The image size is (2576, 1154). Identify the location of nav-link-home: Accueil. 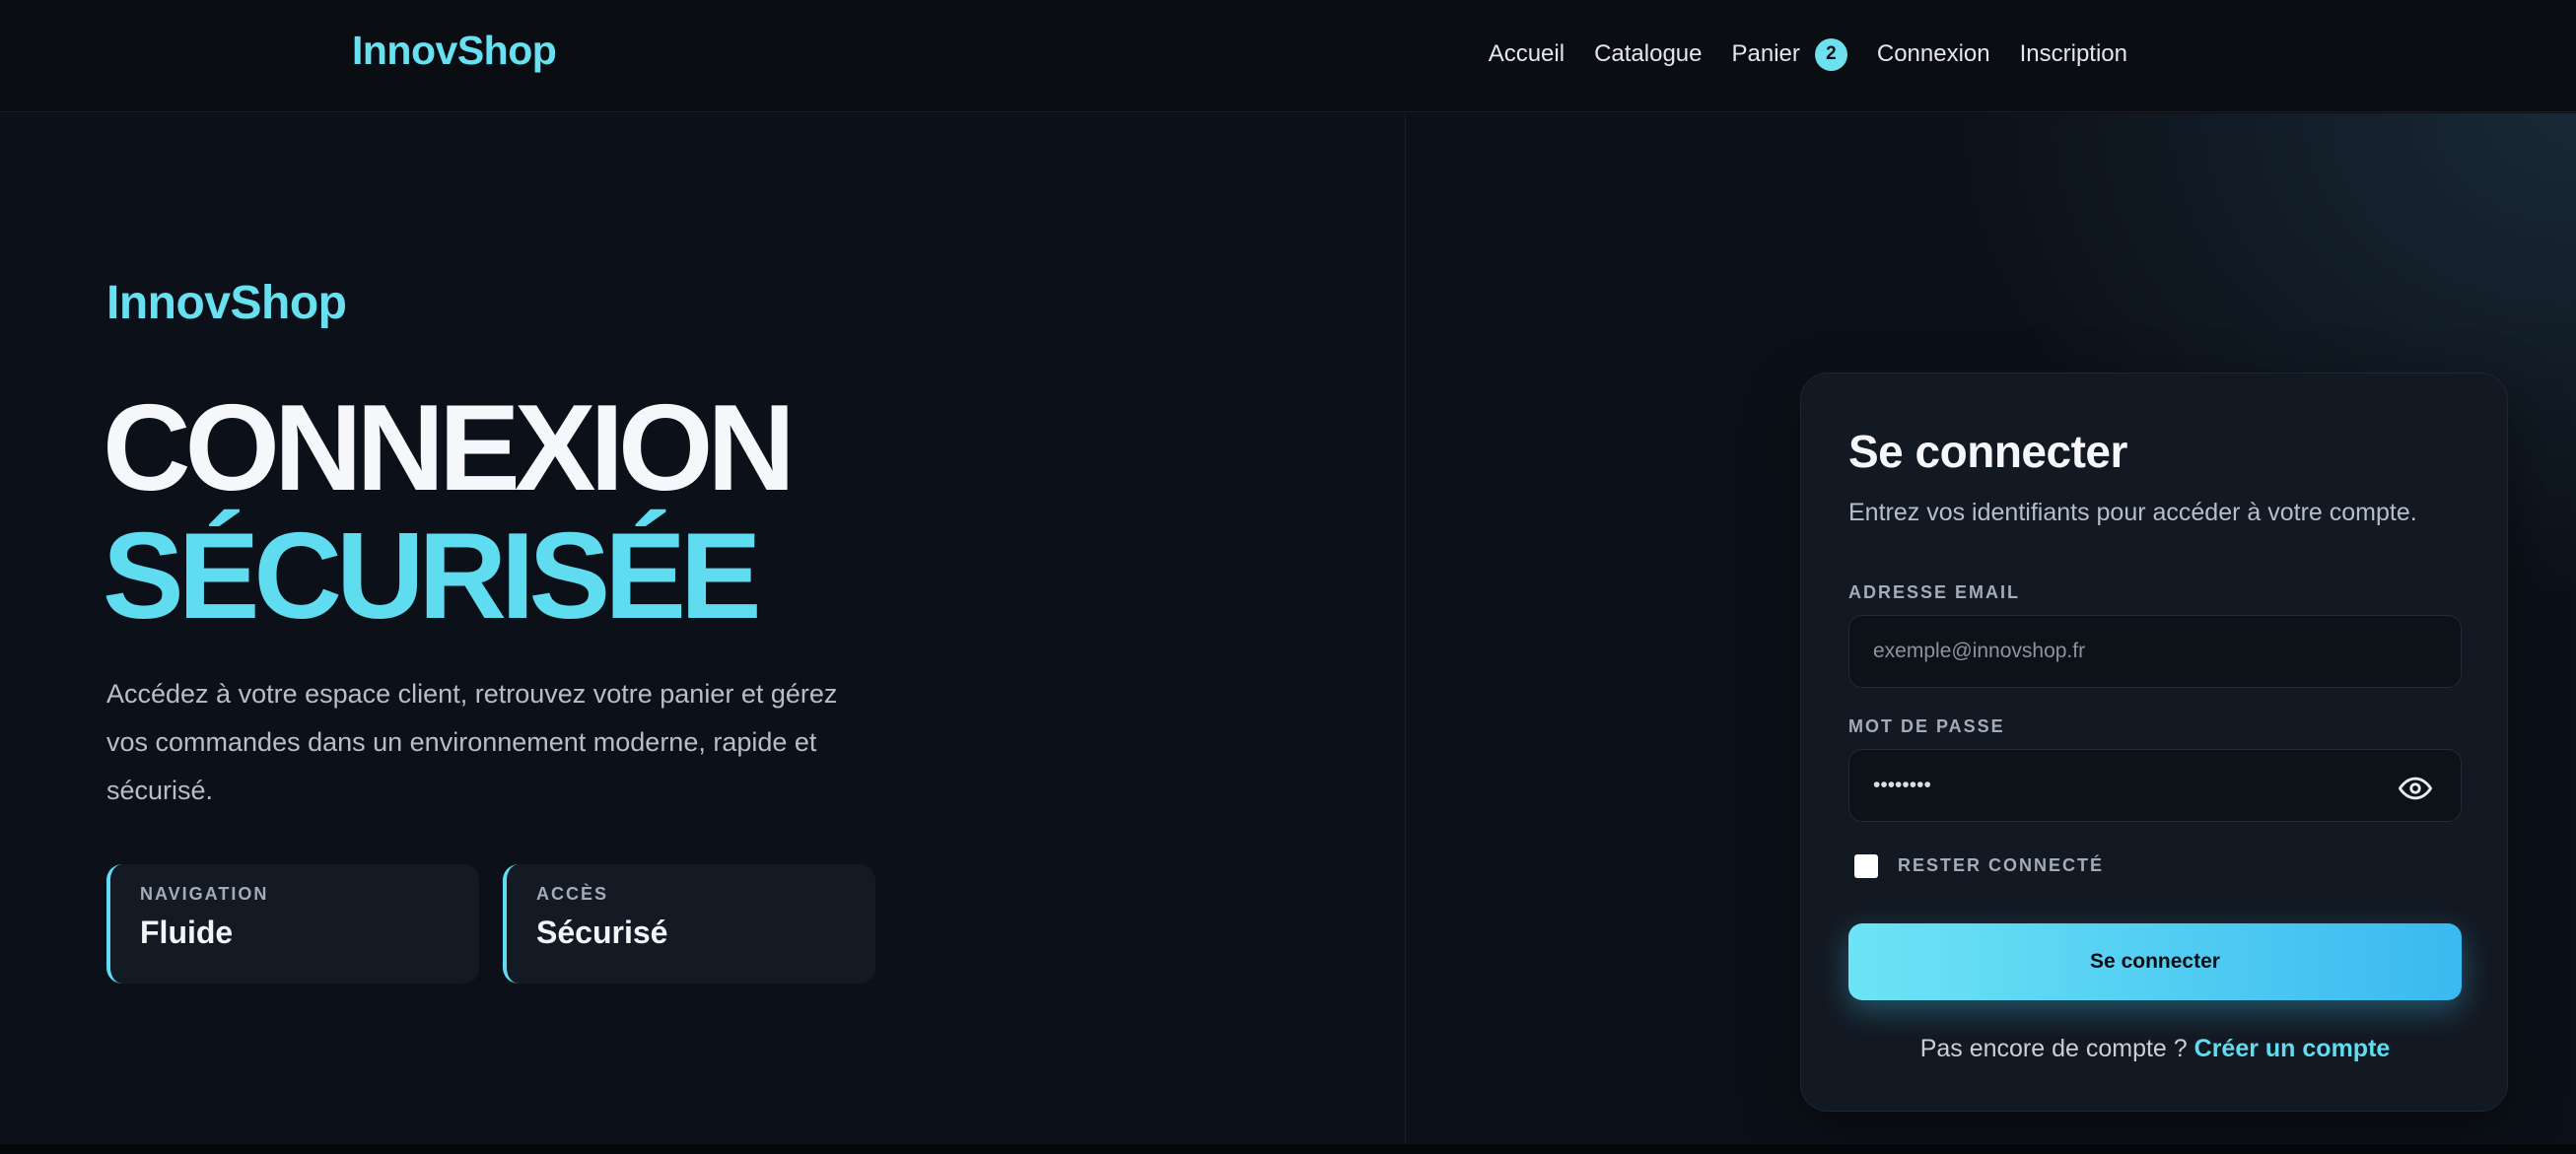
(1527, 54).